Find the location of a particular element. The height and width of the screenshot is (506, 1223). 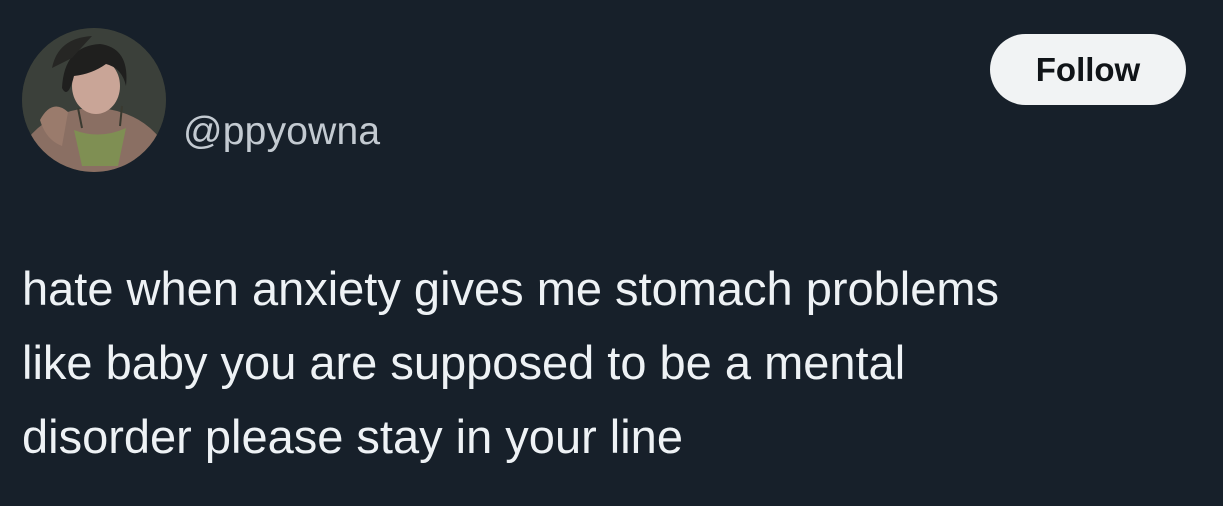

follow-button: Follow is located at coordinates (1088, 69).